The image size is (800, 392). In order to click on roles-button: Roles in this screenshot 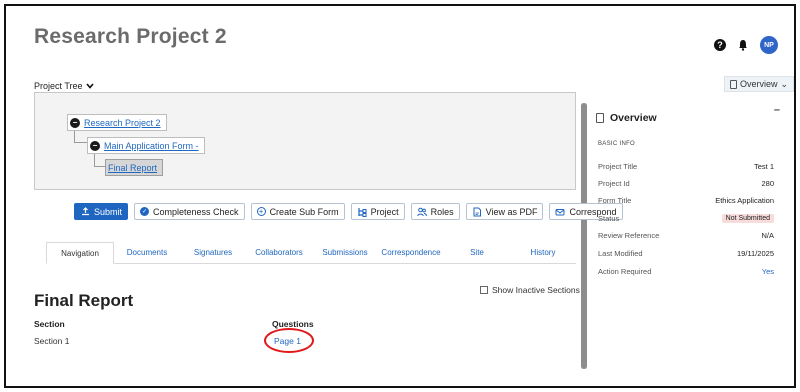, I will do `click(435, 211)`.